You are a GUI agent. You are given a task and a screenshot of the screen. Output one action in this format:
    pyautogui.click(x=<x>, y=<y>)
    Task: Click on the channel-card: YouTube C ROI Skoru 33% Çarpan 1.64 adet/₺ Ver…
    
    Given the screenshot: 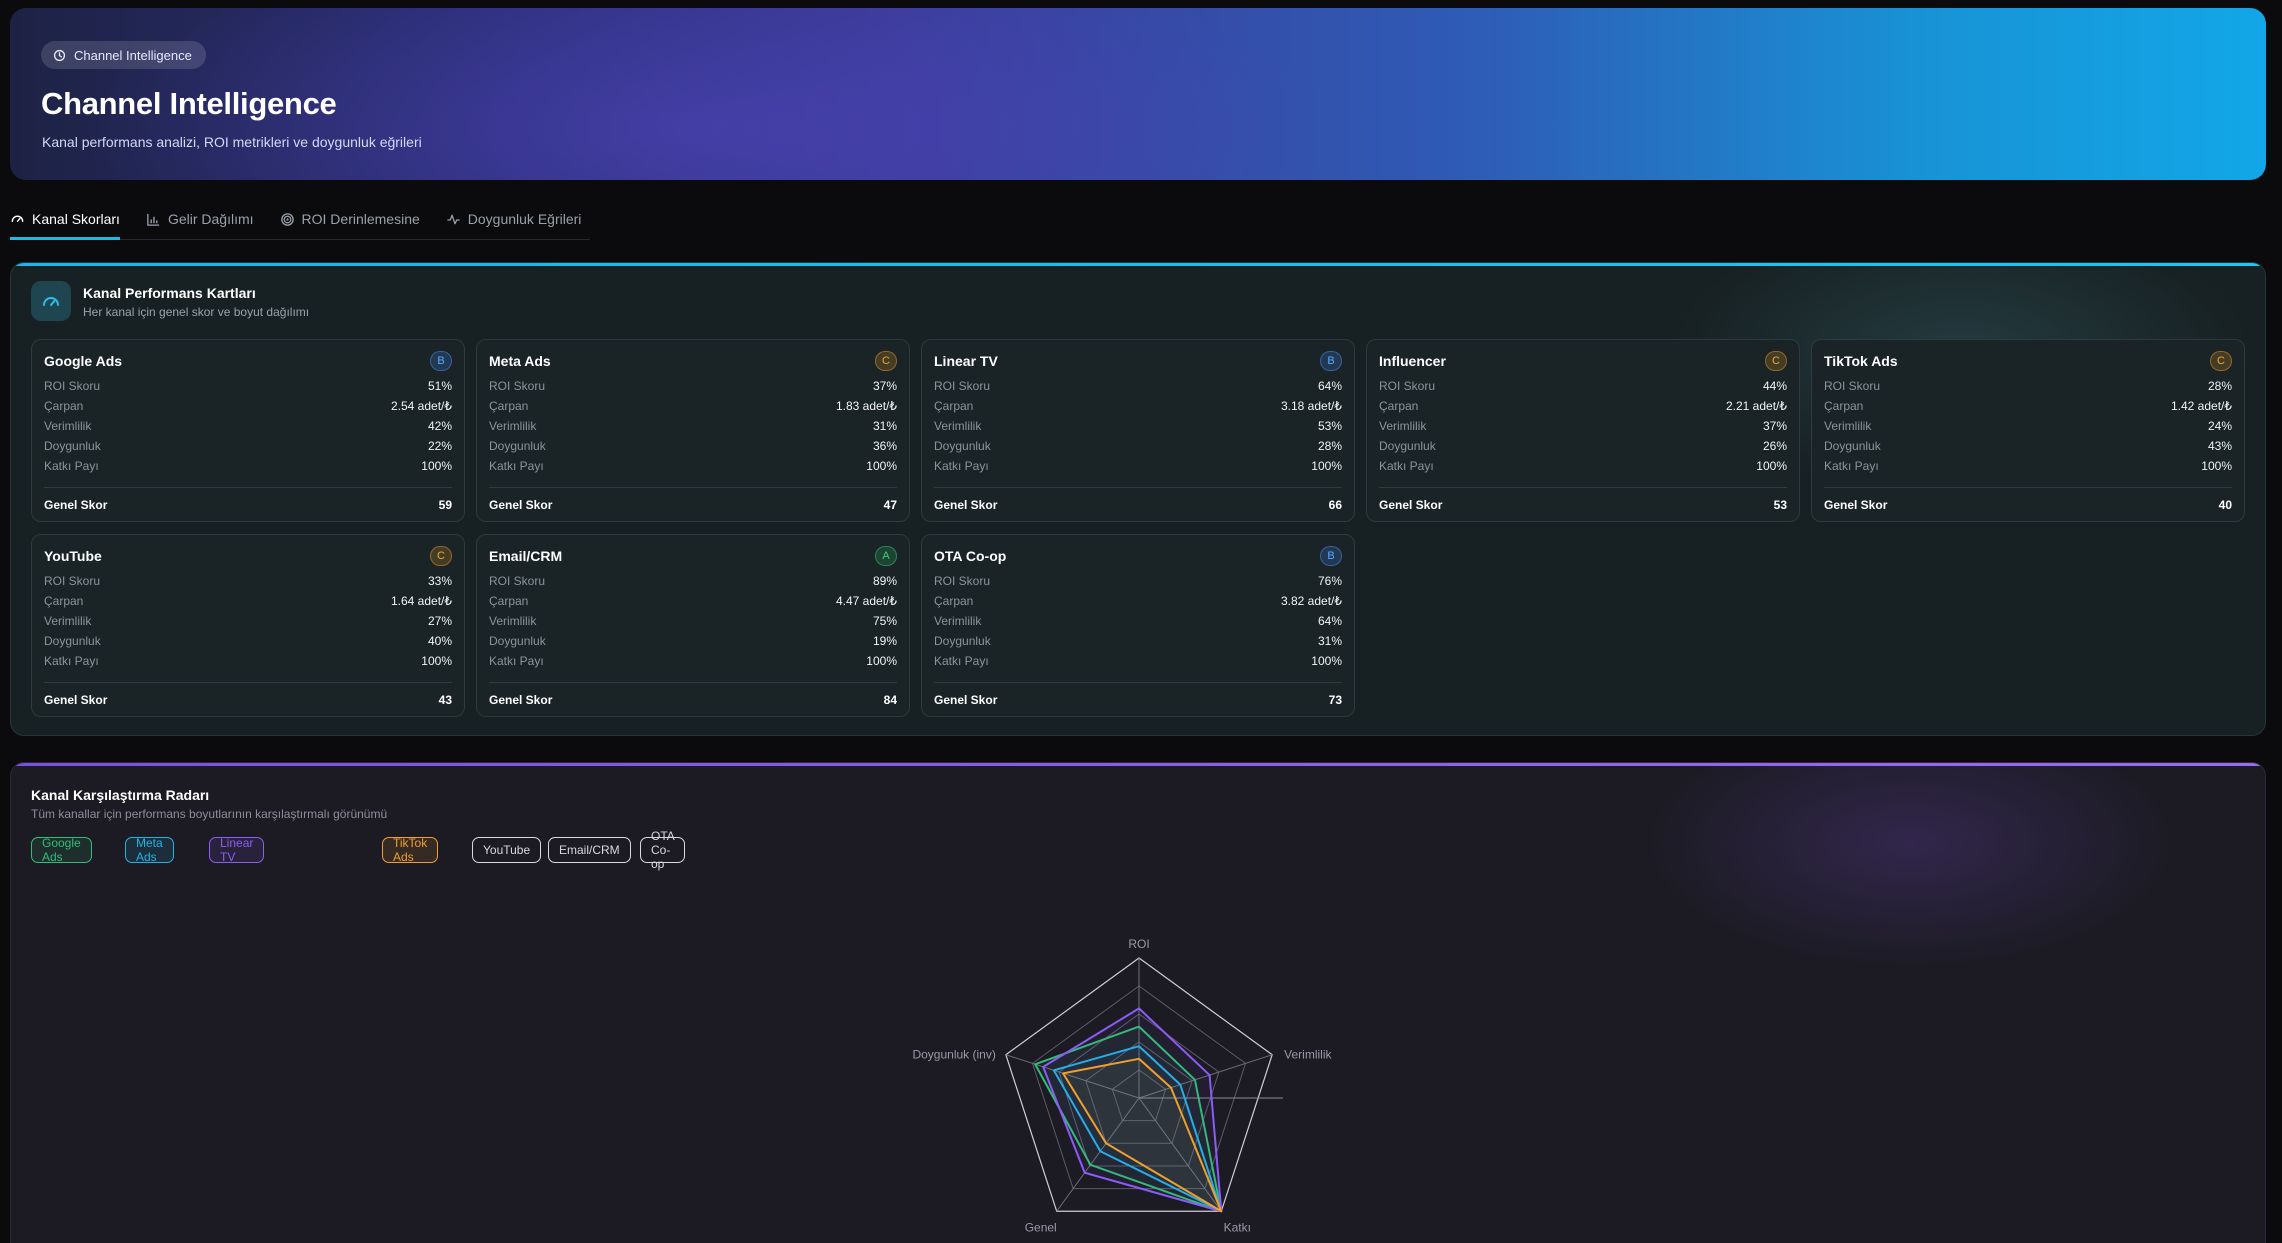 What is the action you would take?
    pyautogui.click(x=248, y=625)
    